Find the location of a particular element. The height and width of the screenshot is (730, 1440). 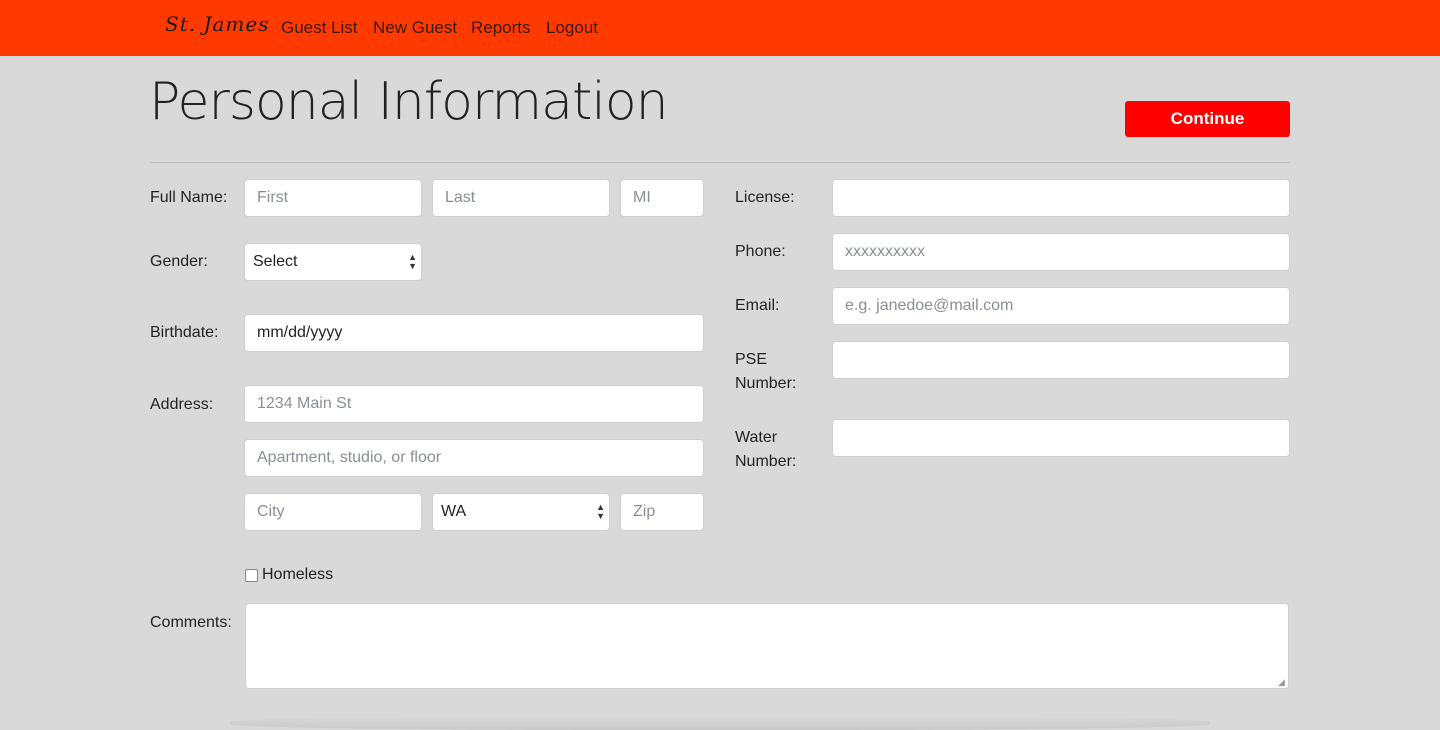

homeless-checkbox is located at coordinates (251, 575).